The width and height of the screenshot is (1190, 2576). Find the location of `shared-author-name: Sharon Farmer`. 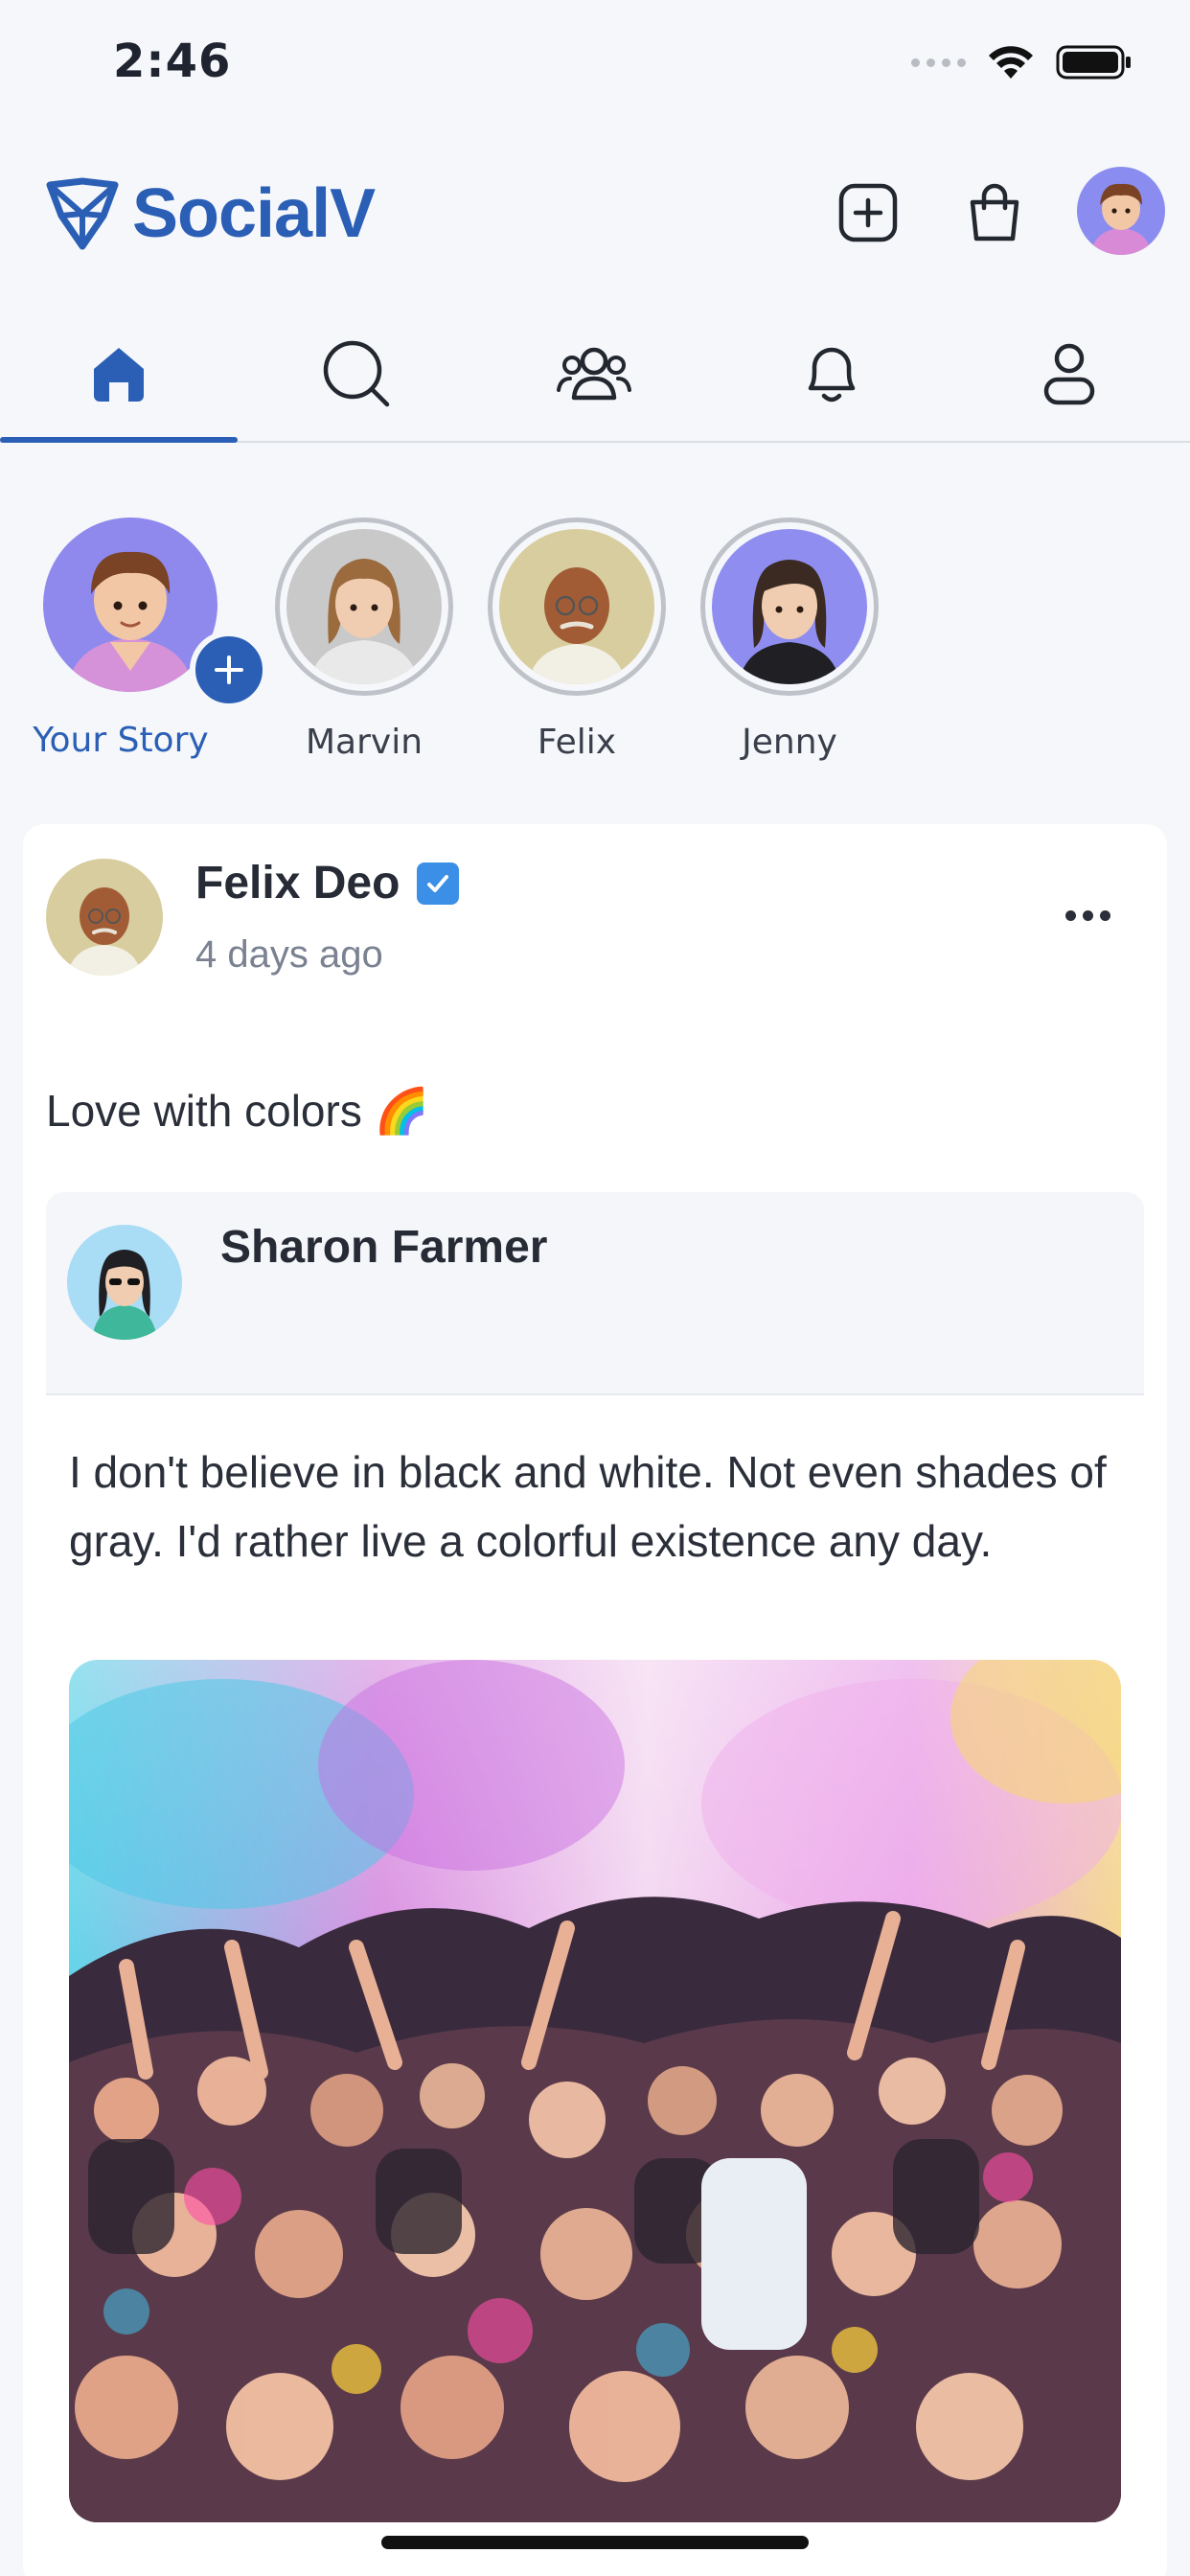

shared-author-name: Sharon Farmer is located at coordinates (383, 1247).